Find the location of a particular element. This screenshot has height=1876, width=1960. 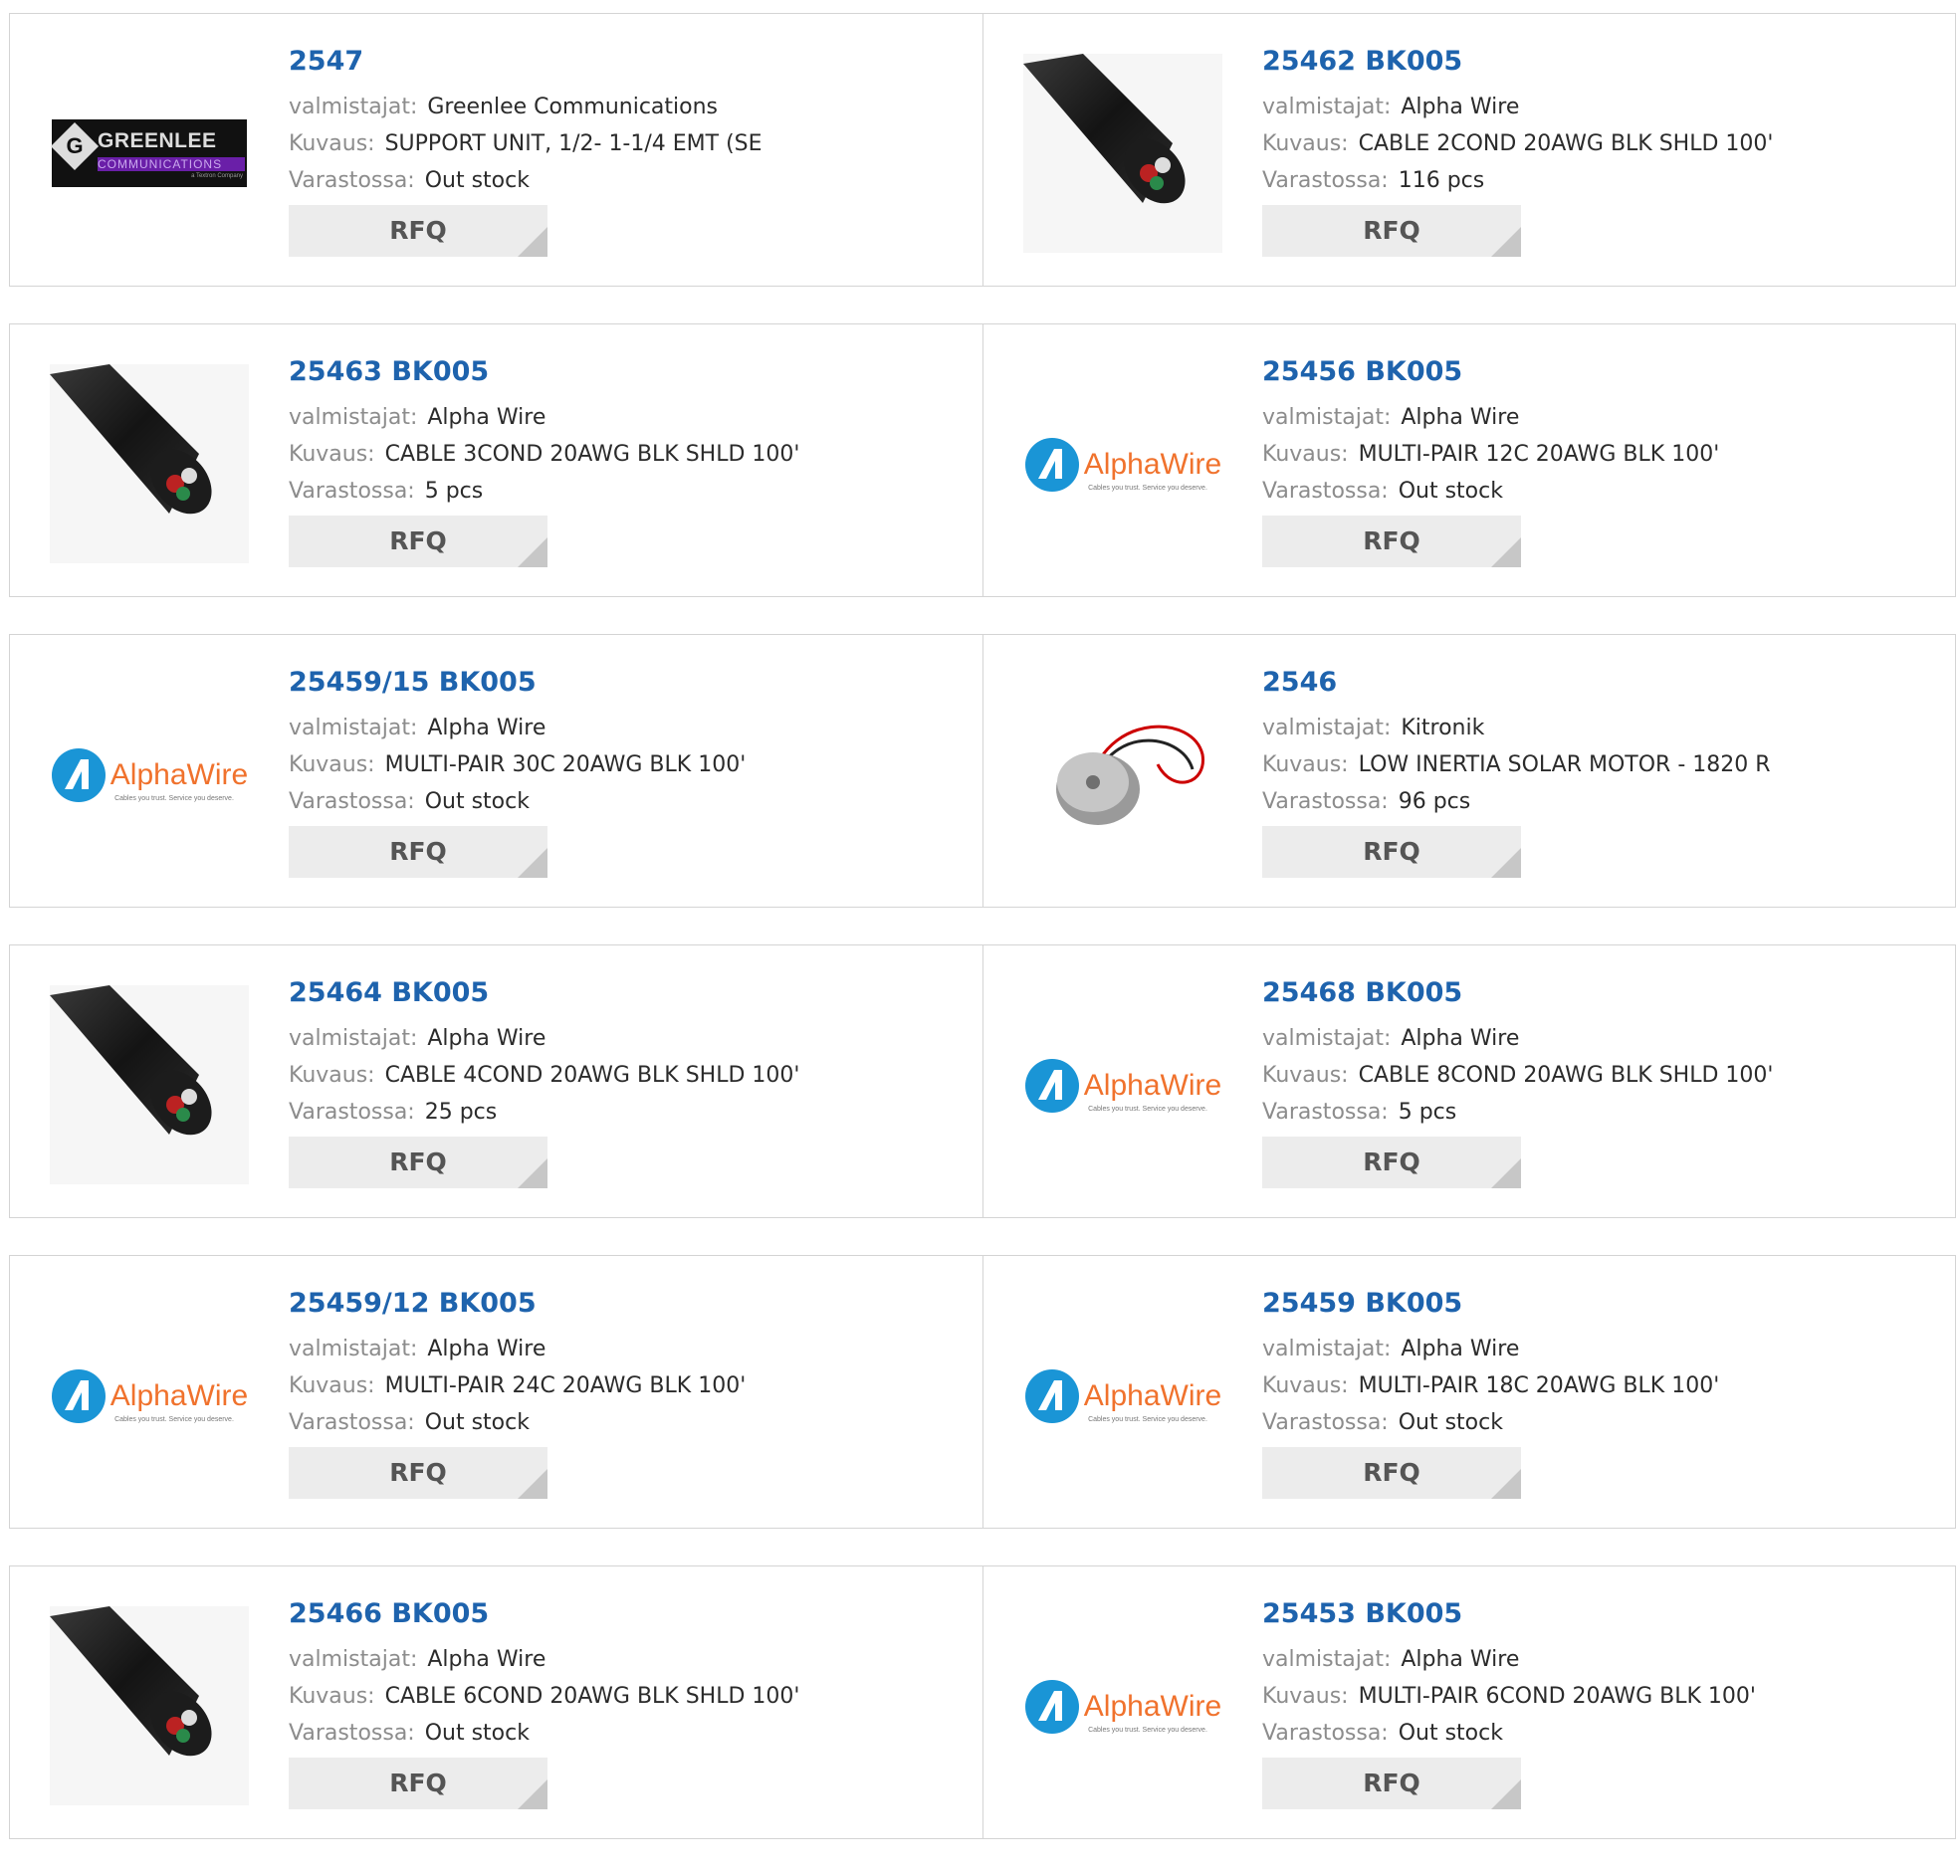

part-number-link: 2547 is located at coordinates (626, 62).